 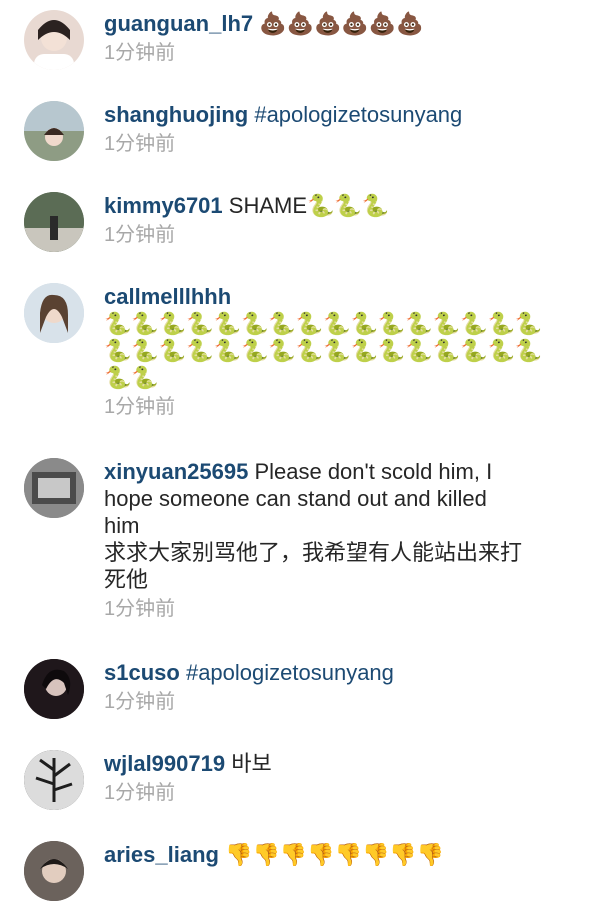 What do you see at coordinates (131, 377) in the screenshot?
I see `comment-emoji: 🐍🐍` at bounding box center [131, 377].